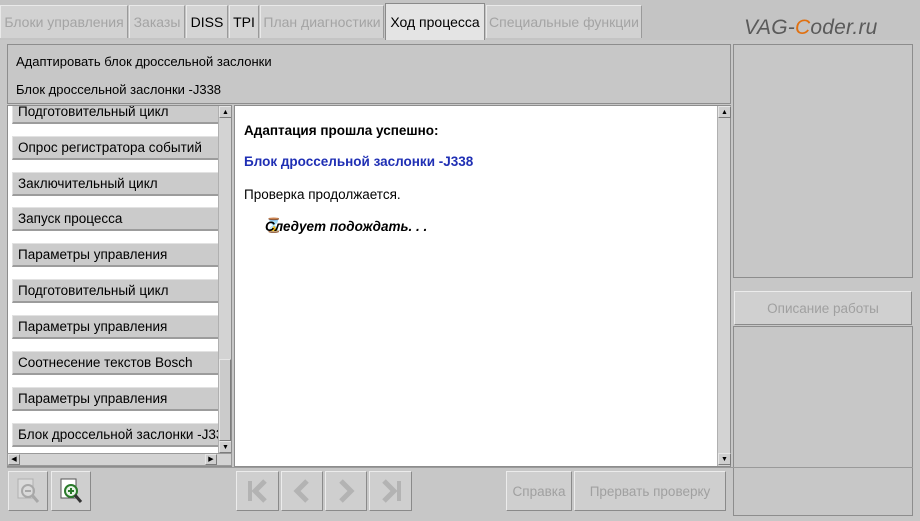  I want to click on last-page-button, so click(390, 491).